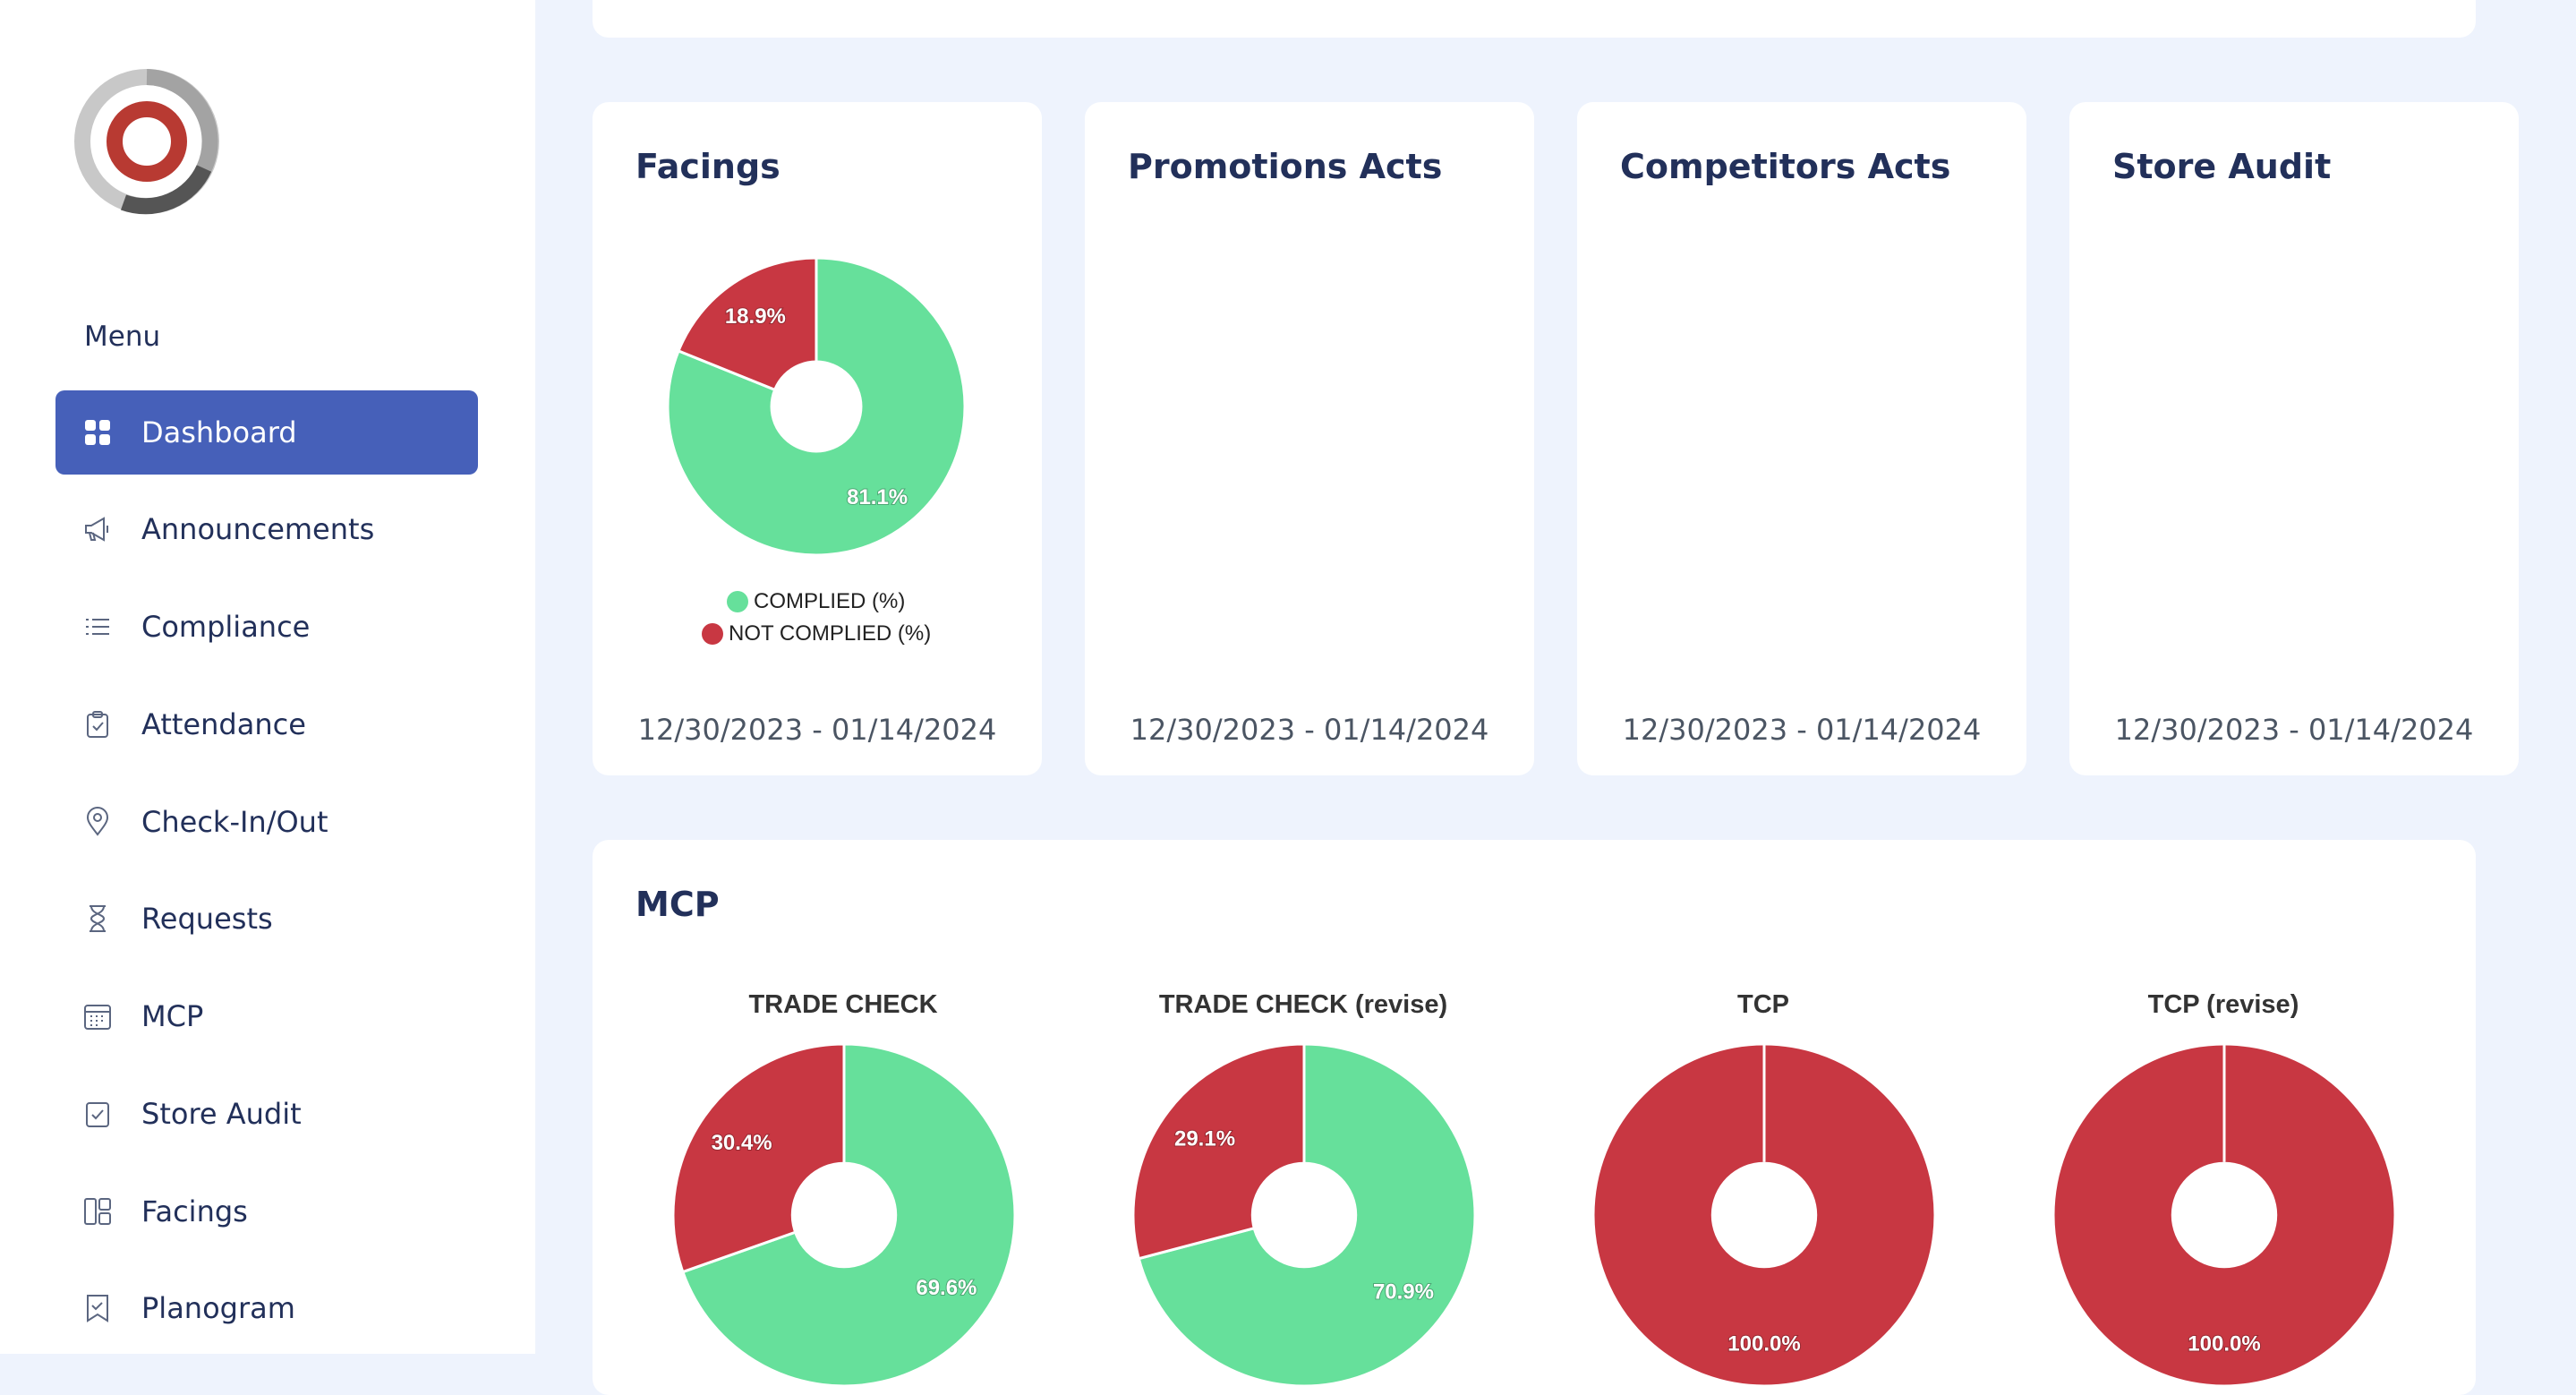  Describe the element at coordinates (98, 918) in the screenshot. I see `hourglass-icon` at that location.